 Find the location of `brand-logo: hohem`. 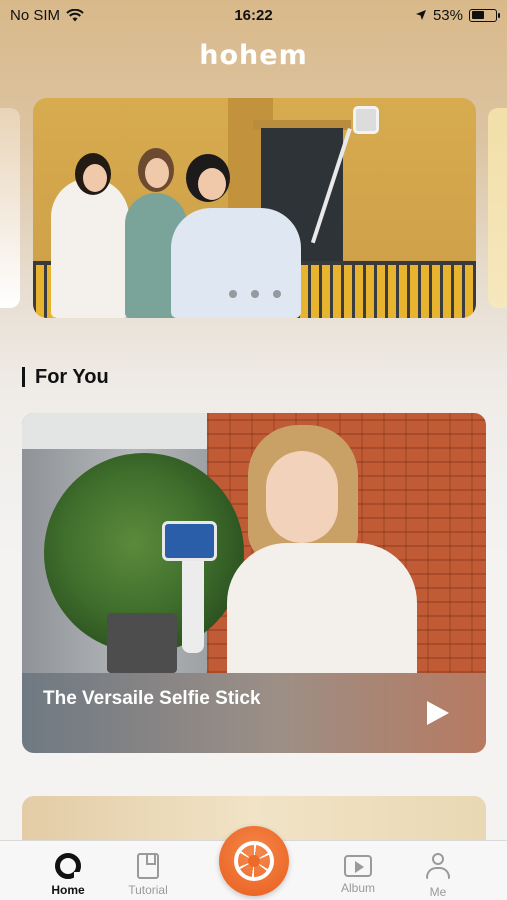

brand-logo: hohem is located at coordinates (253, 55).